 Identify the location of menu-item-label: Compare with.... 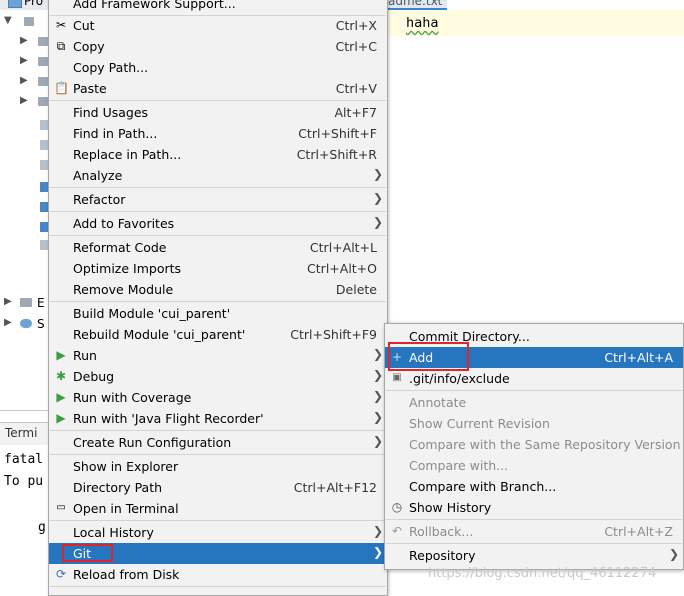
(459, 465).